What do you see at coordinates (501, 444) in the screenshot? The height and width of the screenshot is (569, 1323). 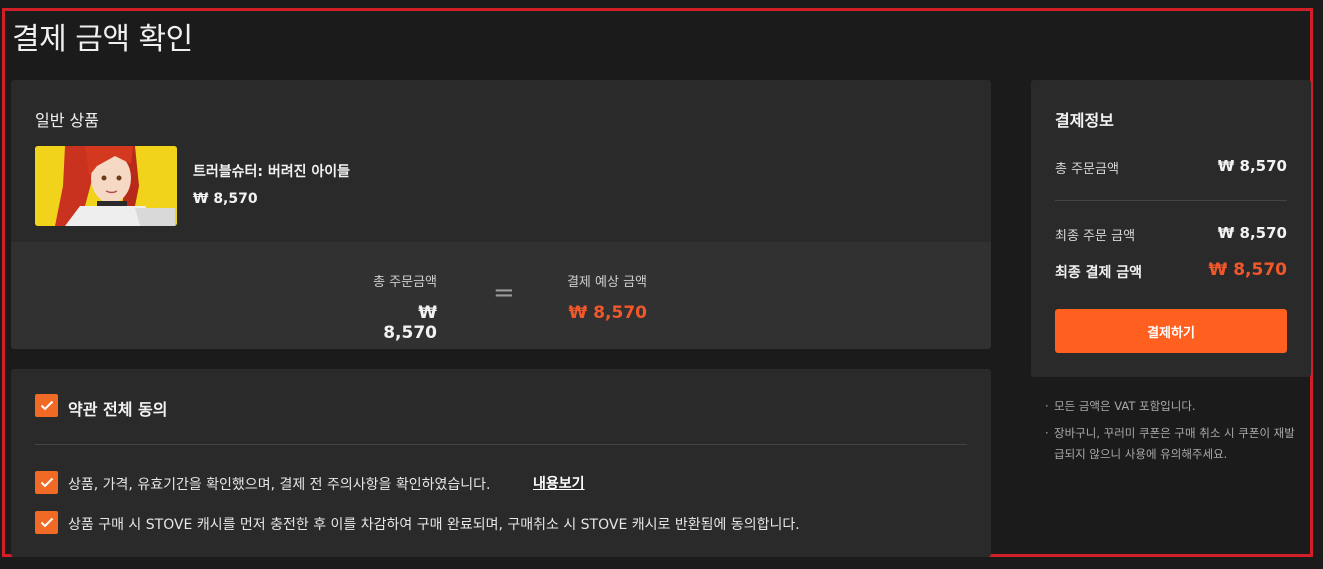 I see `terms-divider` at bounding box center [501, 444].